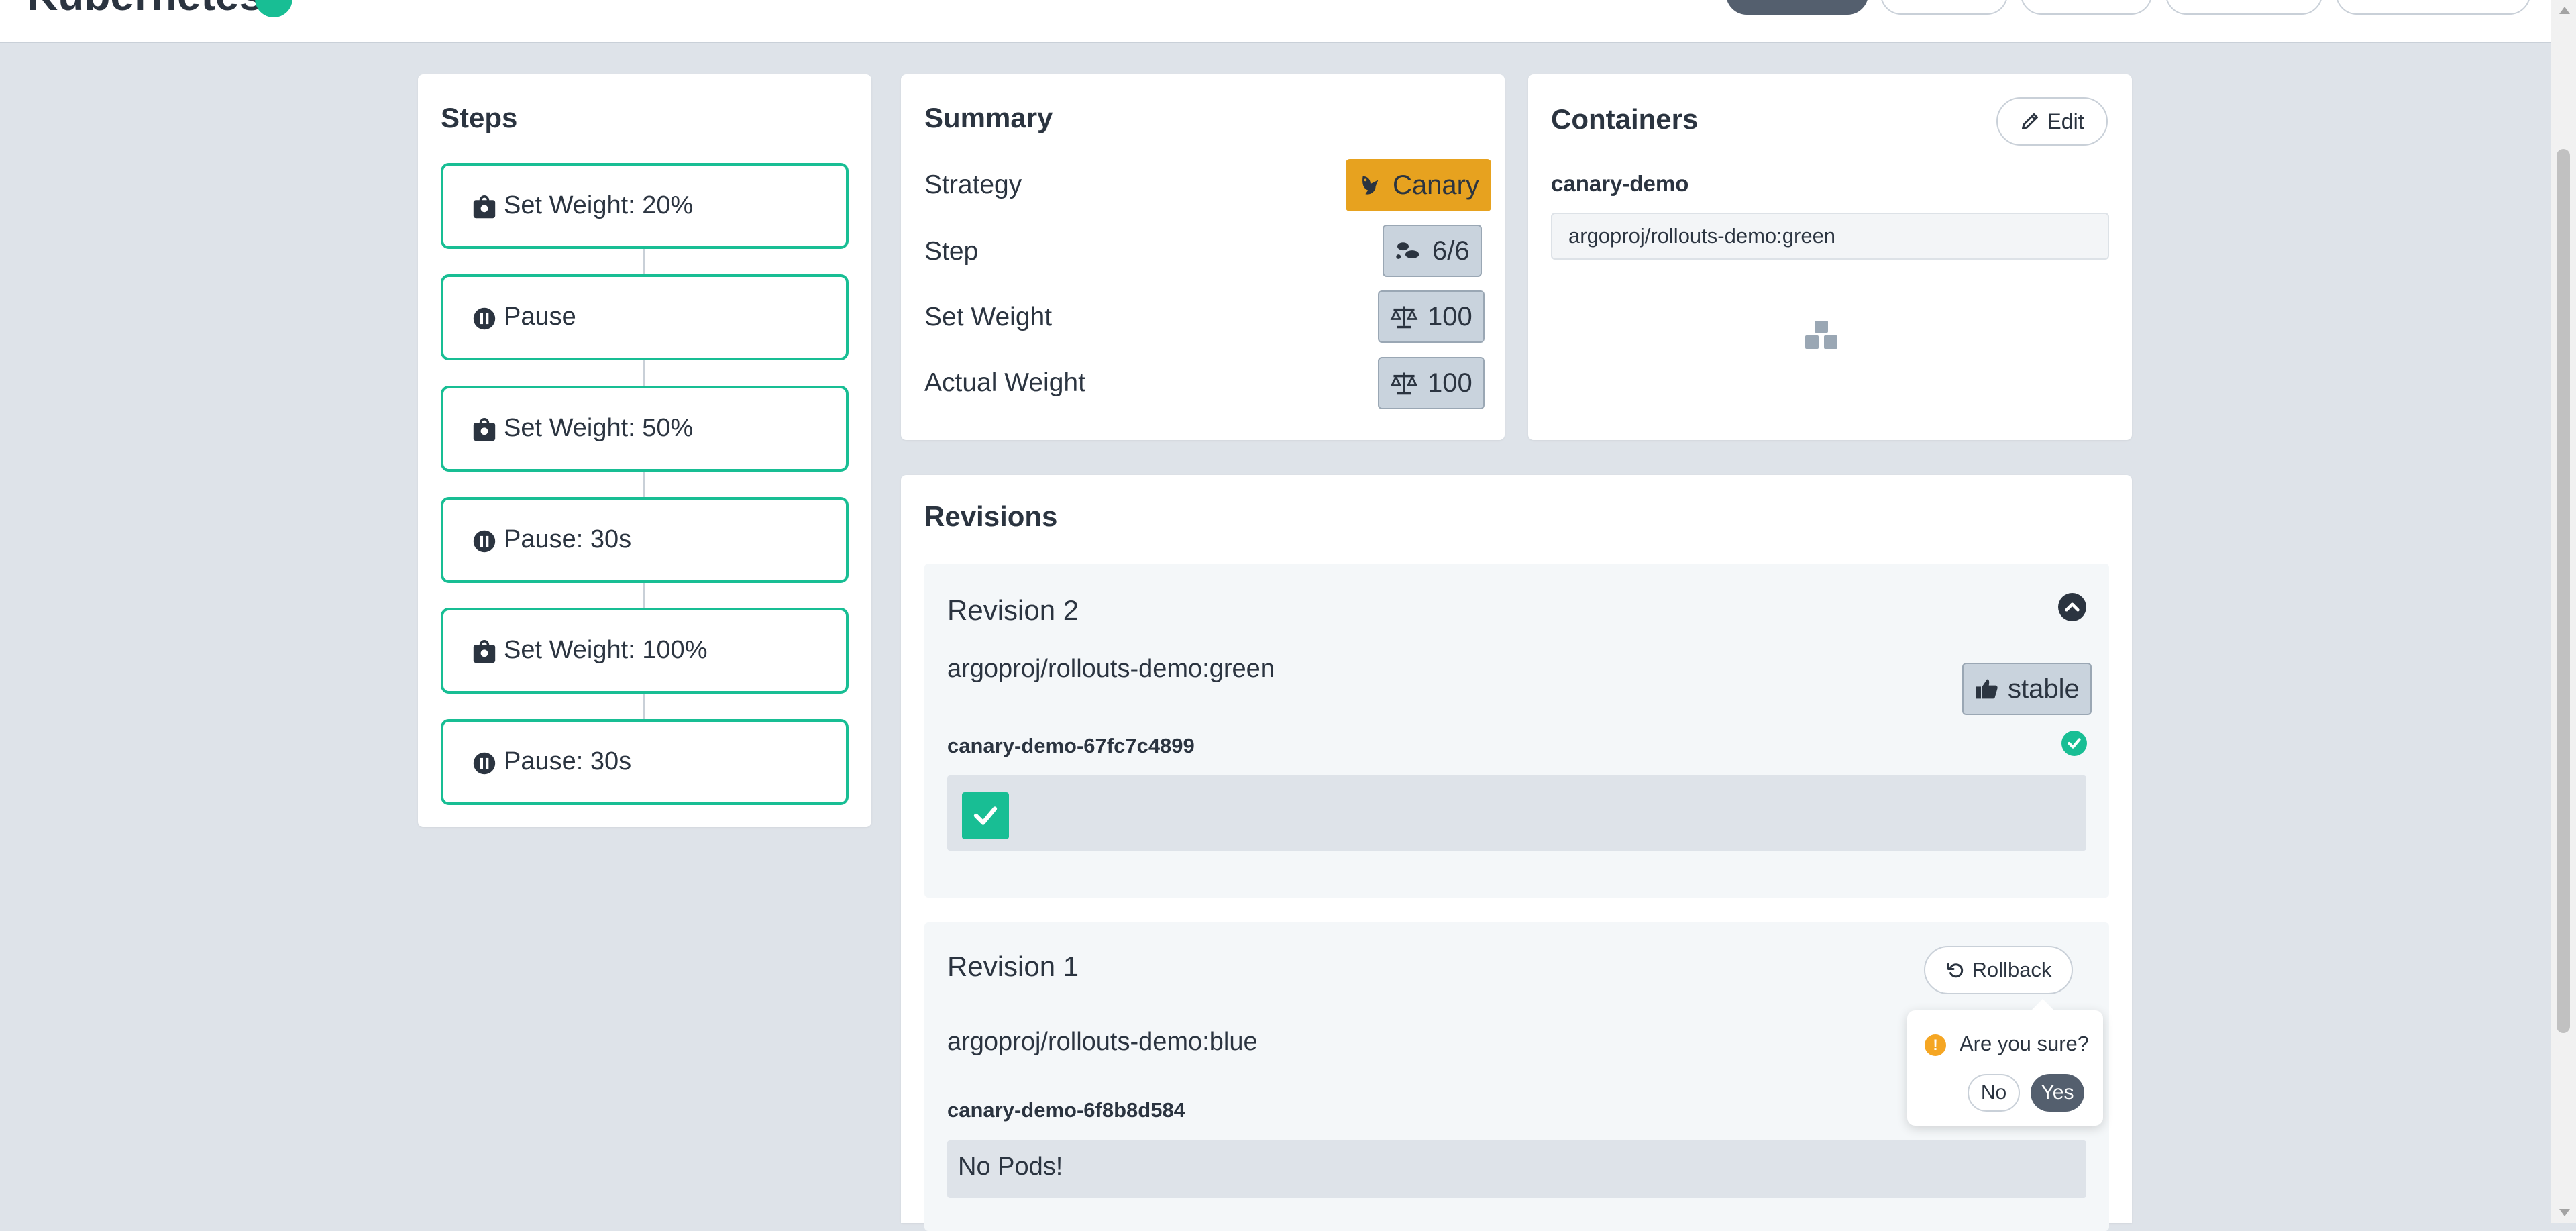 This screenshot has height=1231, width=2576. I want to click on scroll-up-arrow-icon, so click(2564, 10).